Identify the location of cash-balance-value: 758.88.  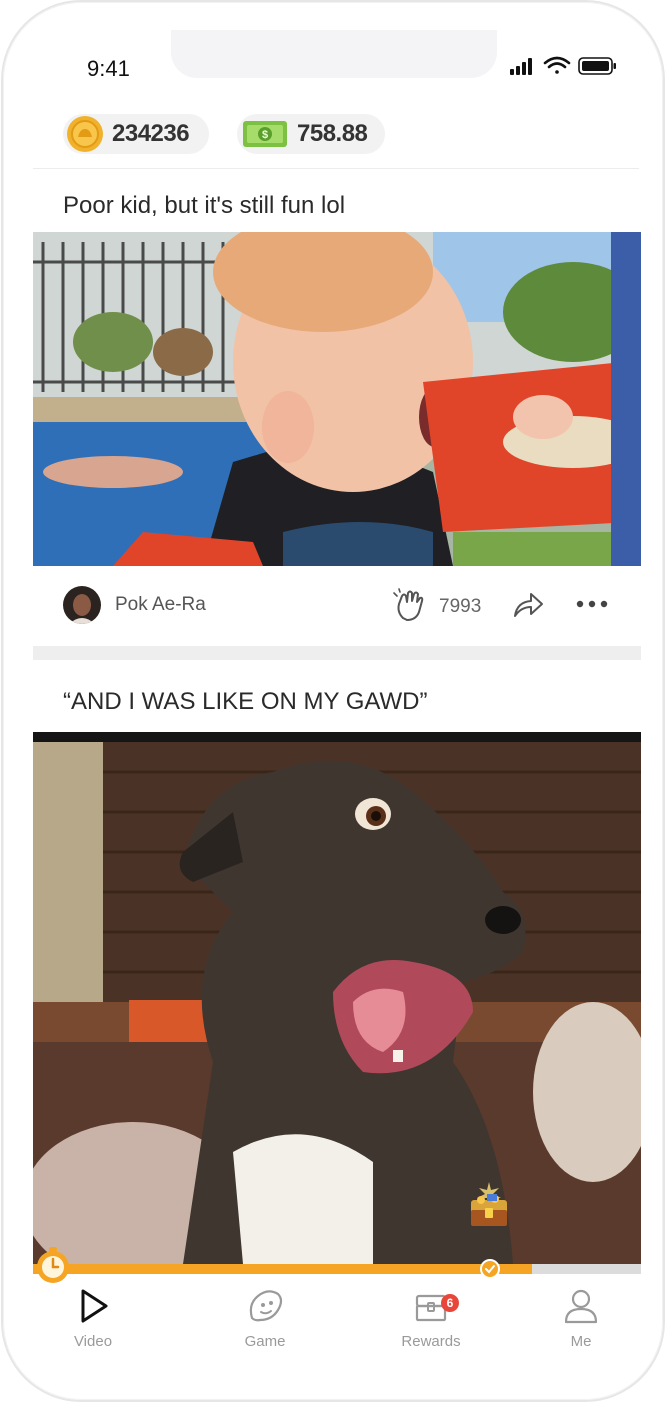
(332, 133).